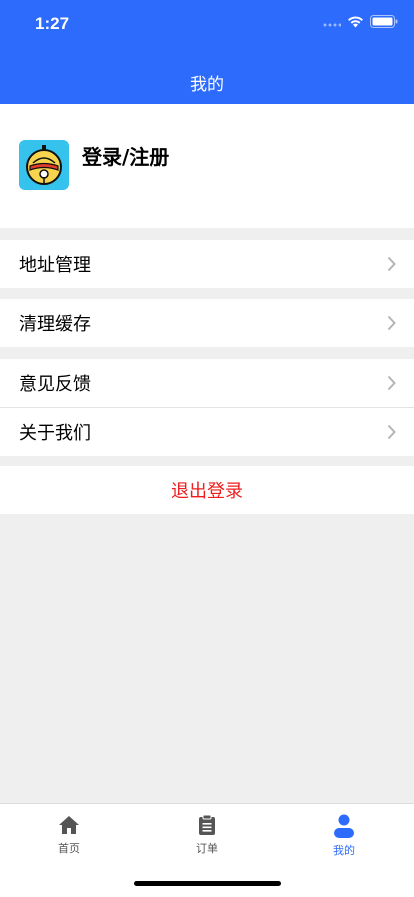 The width and height of the screenshot is (414, 897). I want to click on tab-label: 我的, so click(344, 850).